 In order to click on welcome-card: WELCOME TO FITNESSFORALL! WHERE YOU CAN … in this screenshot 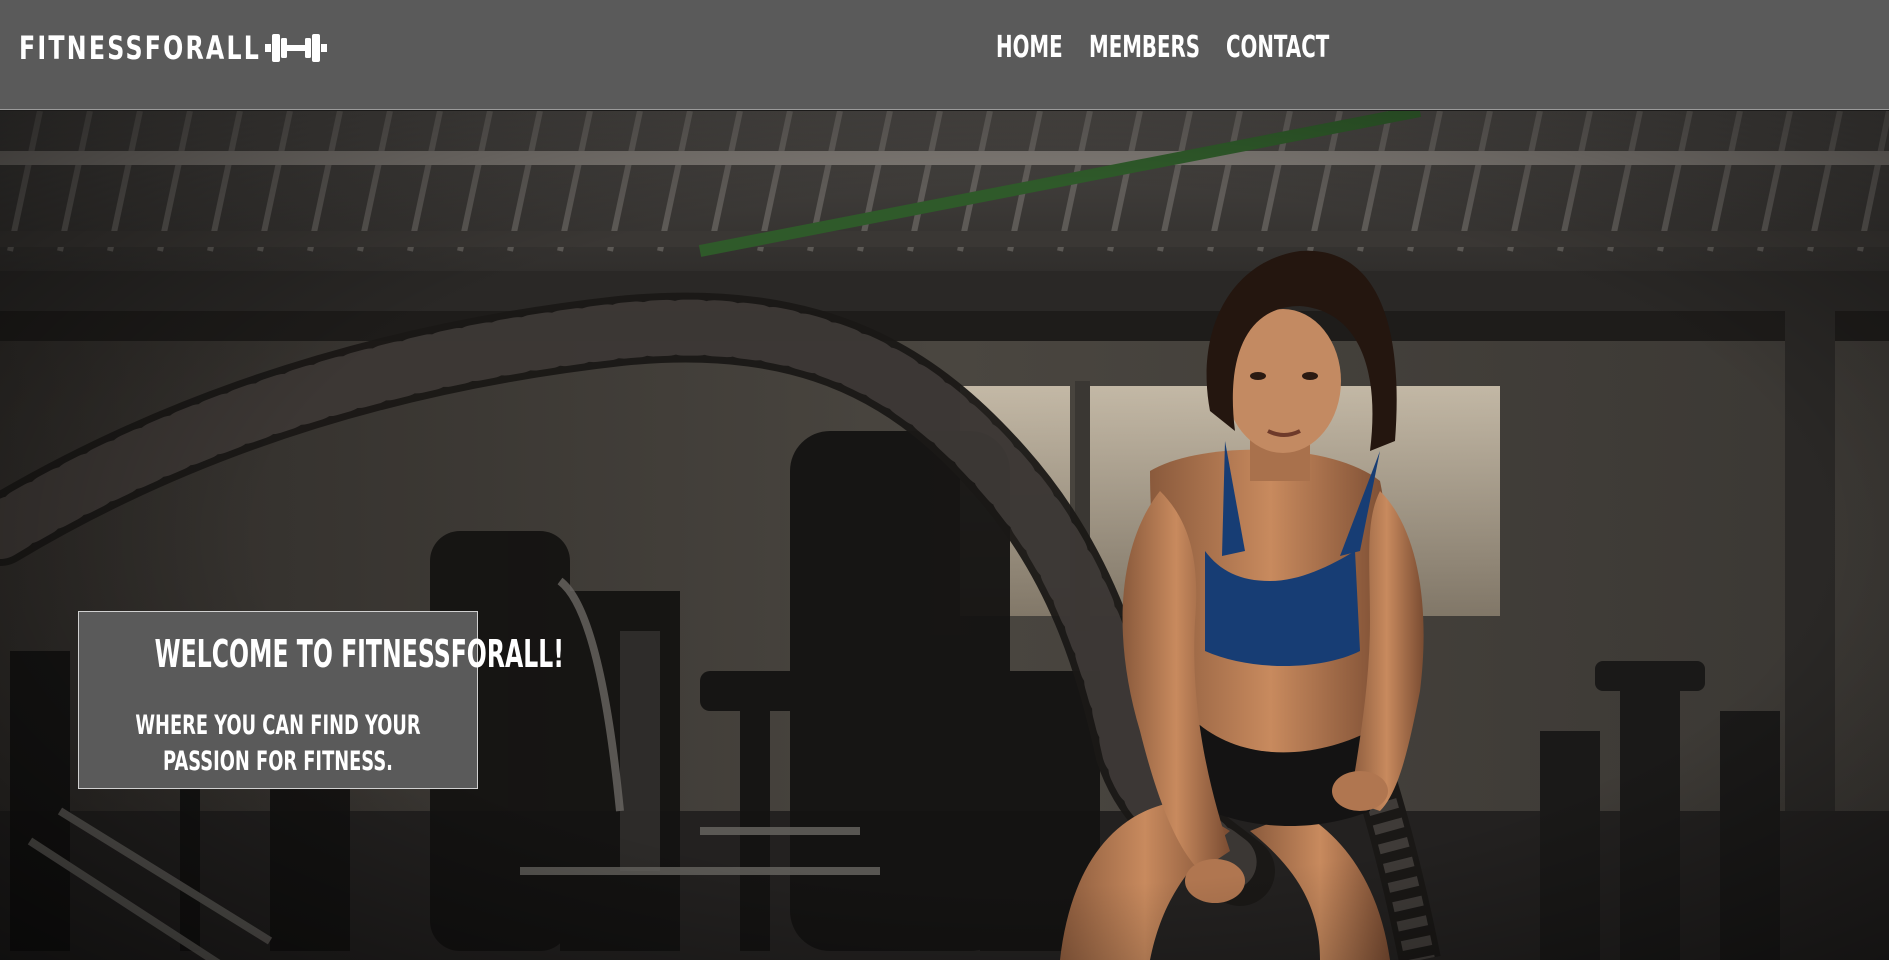, I will do `click(321, 700)`.